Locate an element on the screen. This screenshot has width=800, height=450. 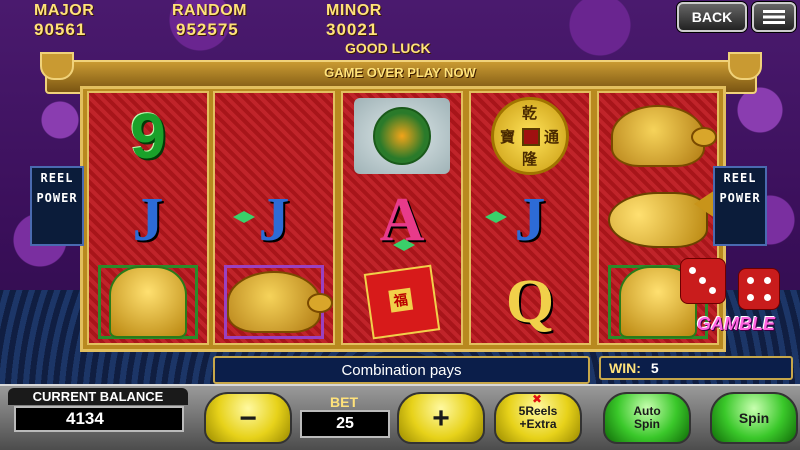
reel-1-symbol-2: J is located at coordinates (148, 220).